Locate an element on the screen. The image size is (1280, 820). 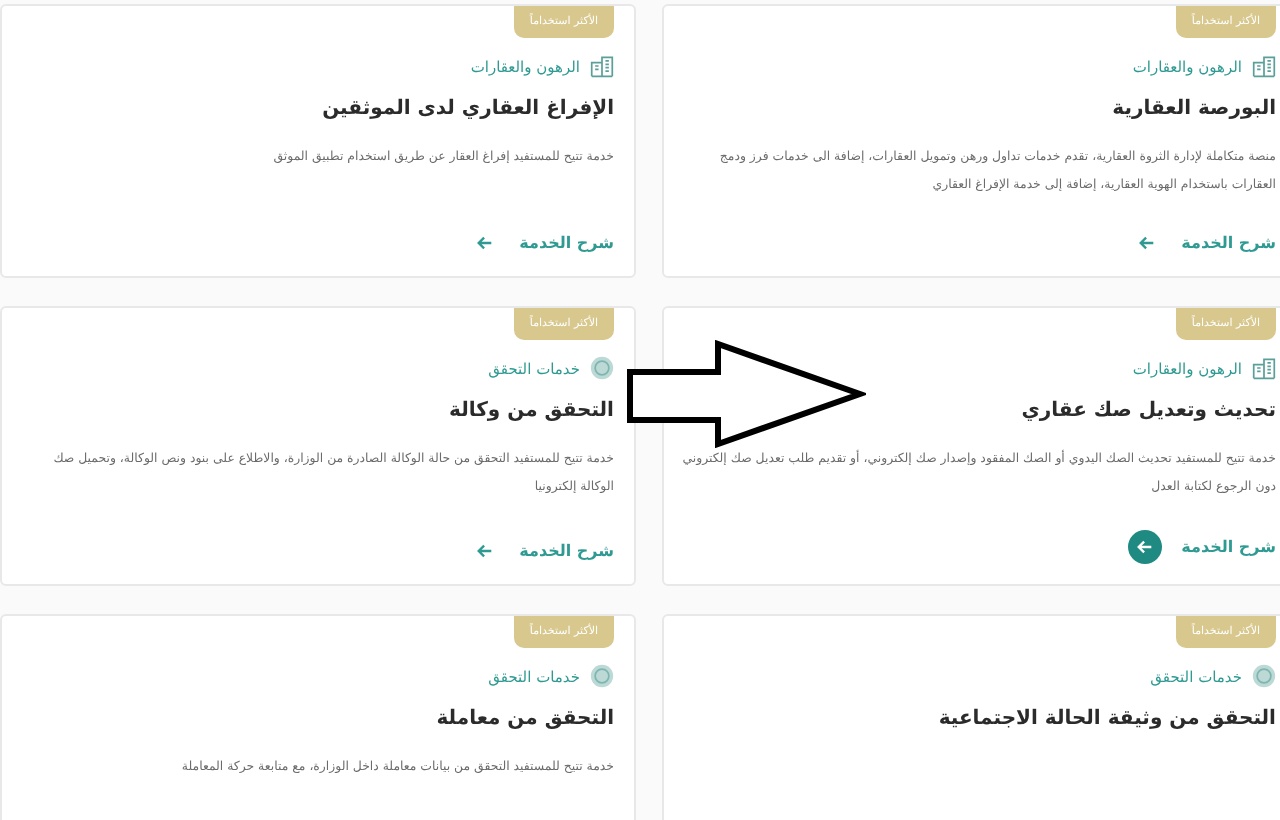
service-title: البورصة العقارية is located at coordinates (1193, 109).